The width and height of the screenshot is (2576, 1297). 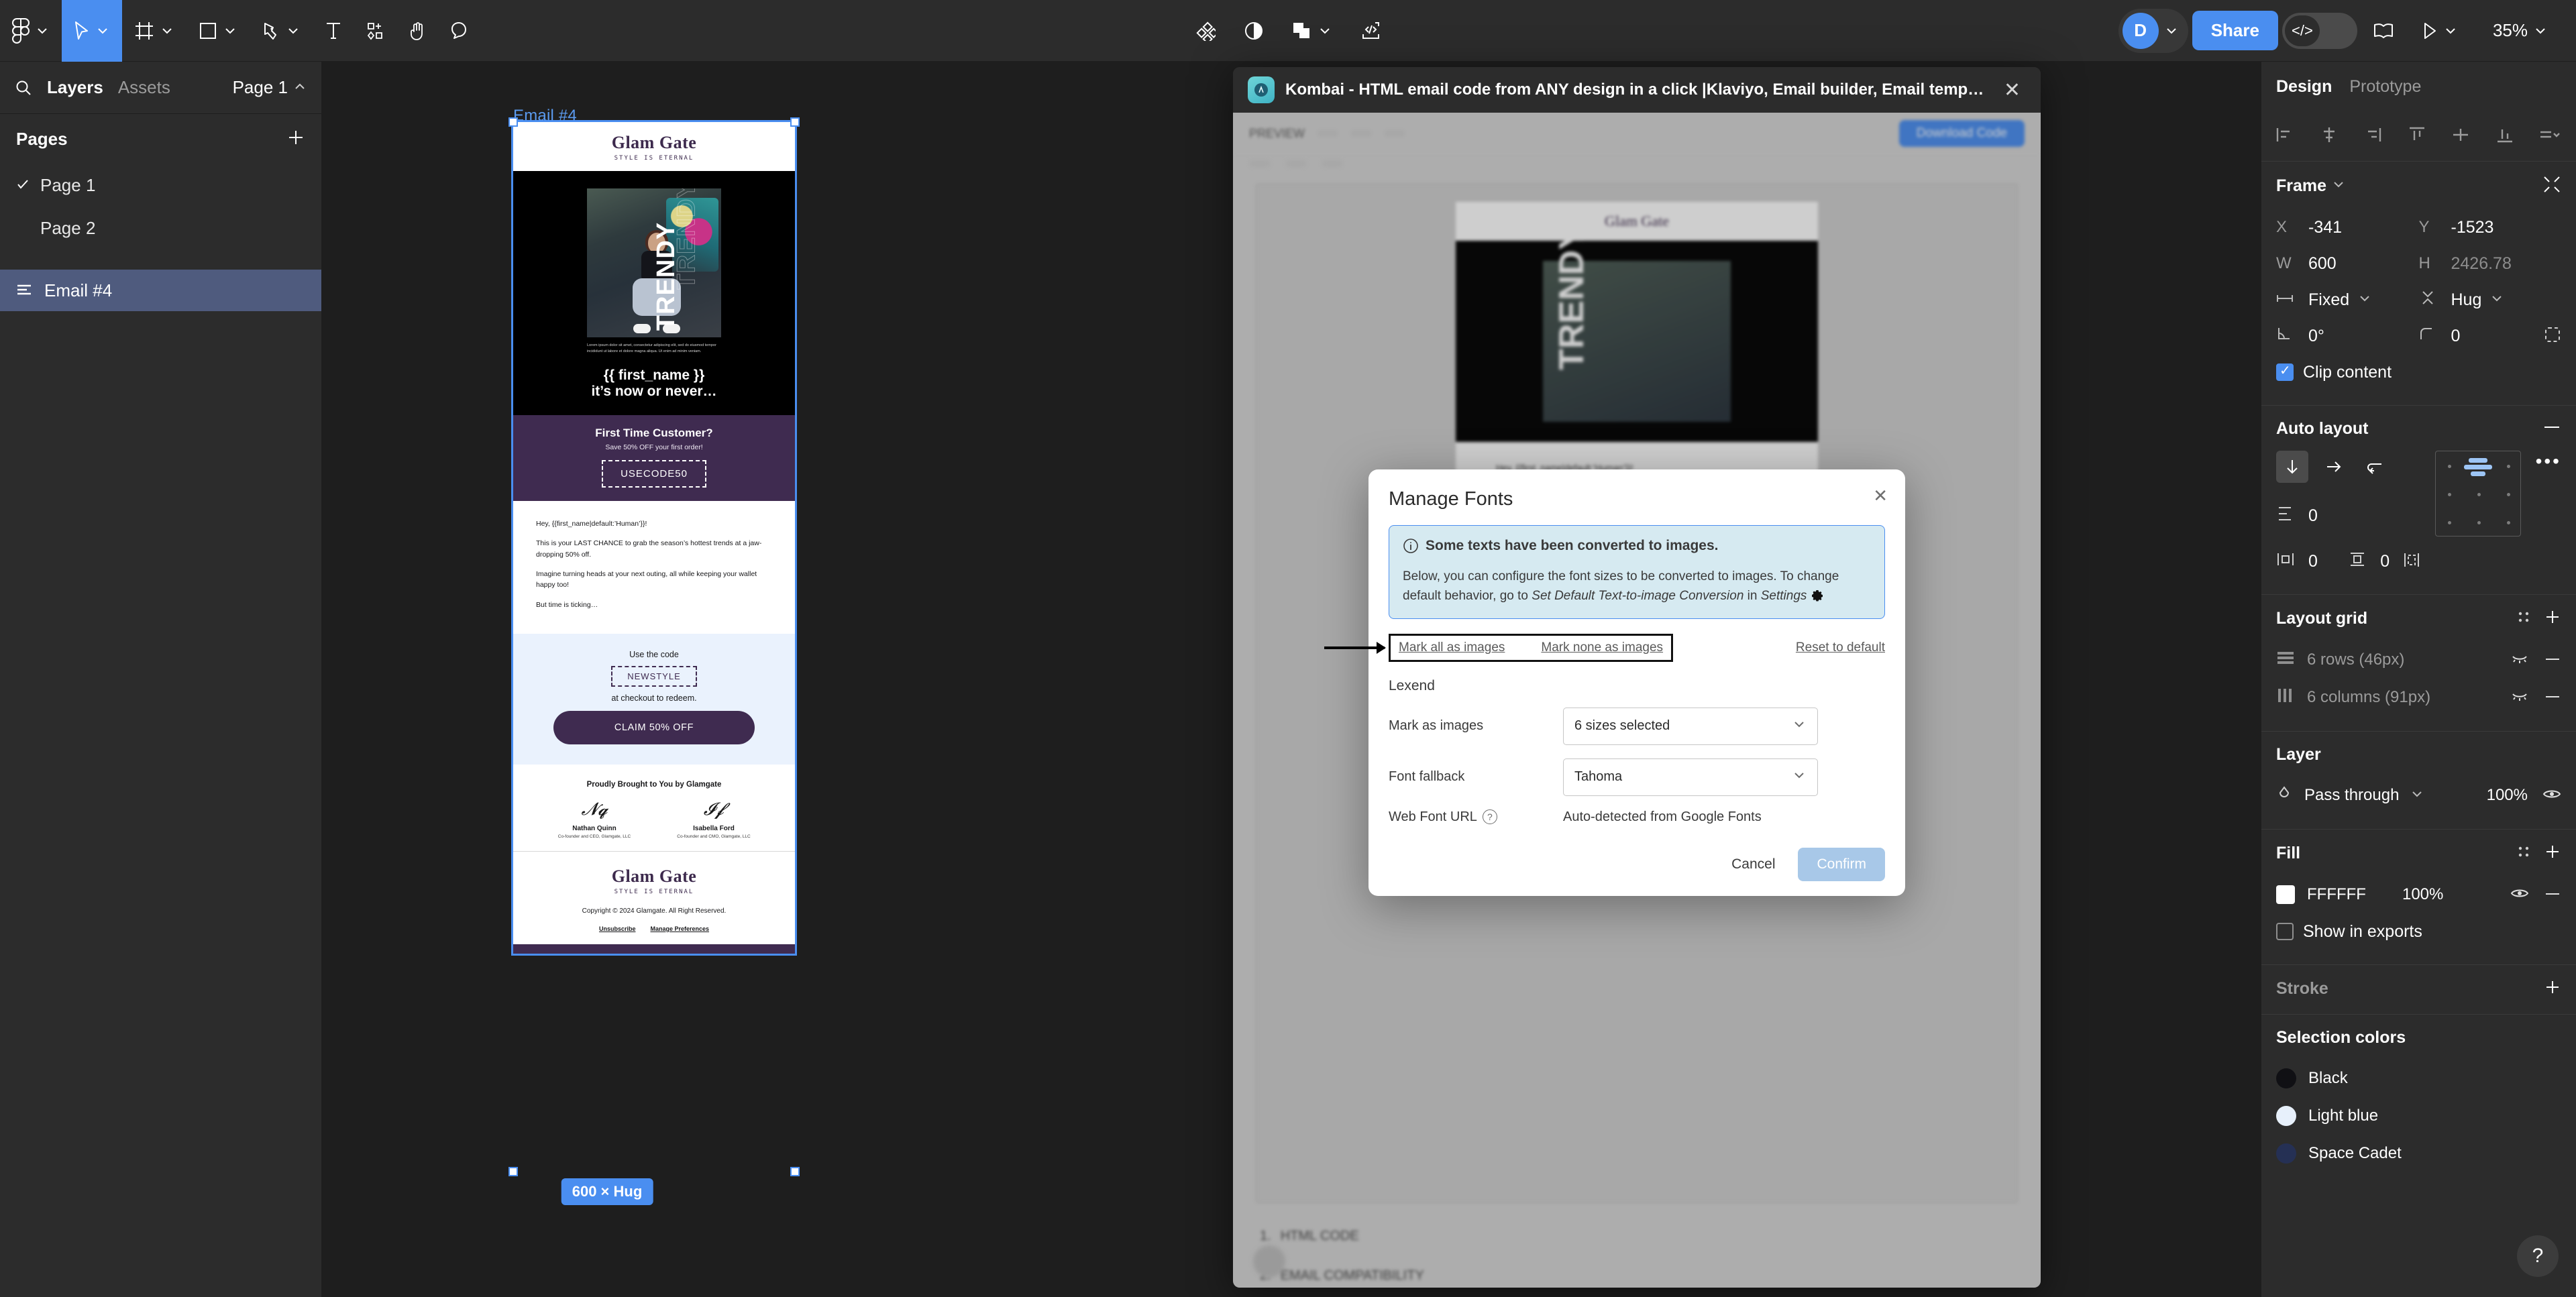 I want to click on confirm-button: Confirm, so click(x=1841, y=864).